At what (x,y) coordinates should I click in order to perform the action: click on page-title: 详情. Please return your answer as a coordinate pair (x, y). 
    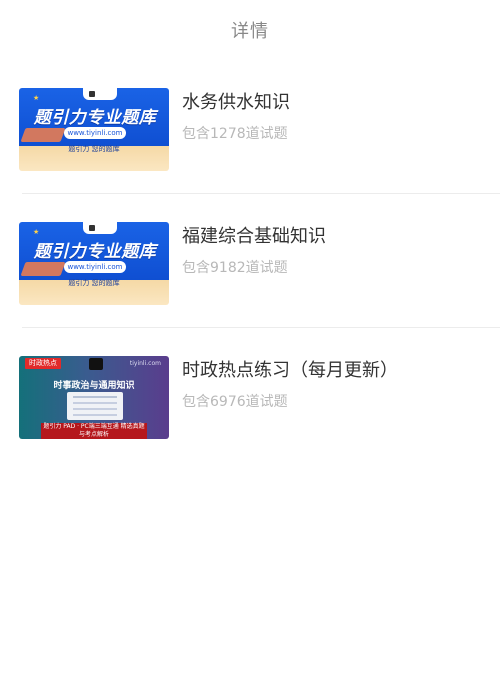
    Looking at the image, I should click on (250, 31).